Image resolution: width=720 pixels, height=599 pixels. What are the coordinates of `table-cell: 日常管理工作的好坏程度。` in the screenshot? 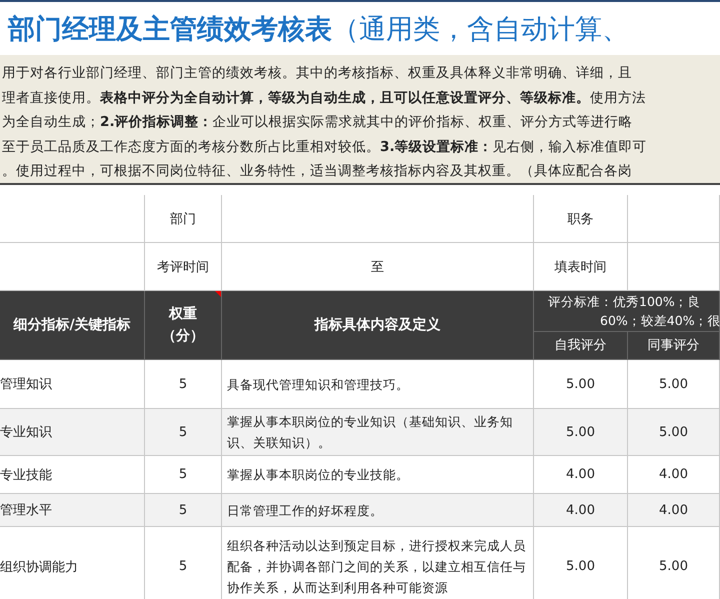 It's located at (378, 510).